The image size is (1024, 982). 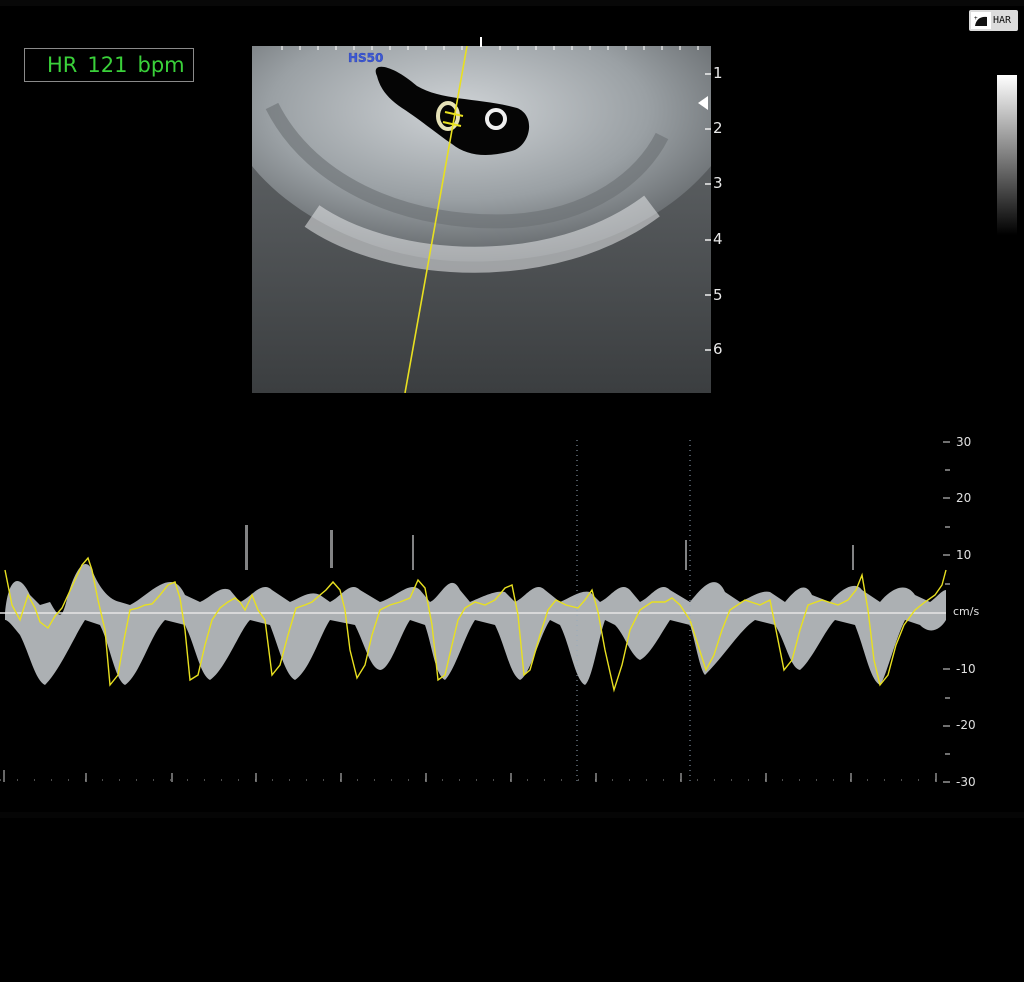 What do you see at coordinates (512, 815) in the screenshot?
I see `bottom-status-bar` at bounding box center [512, 815].